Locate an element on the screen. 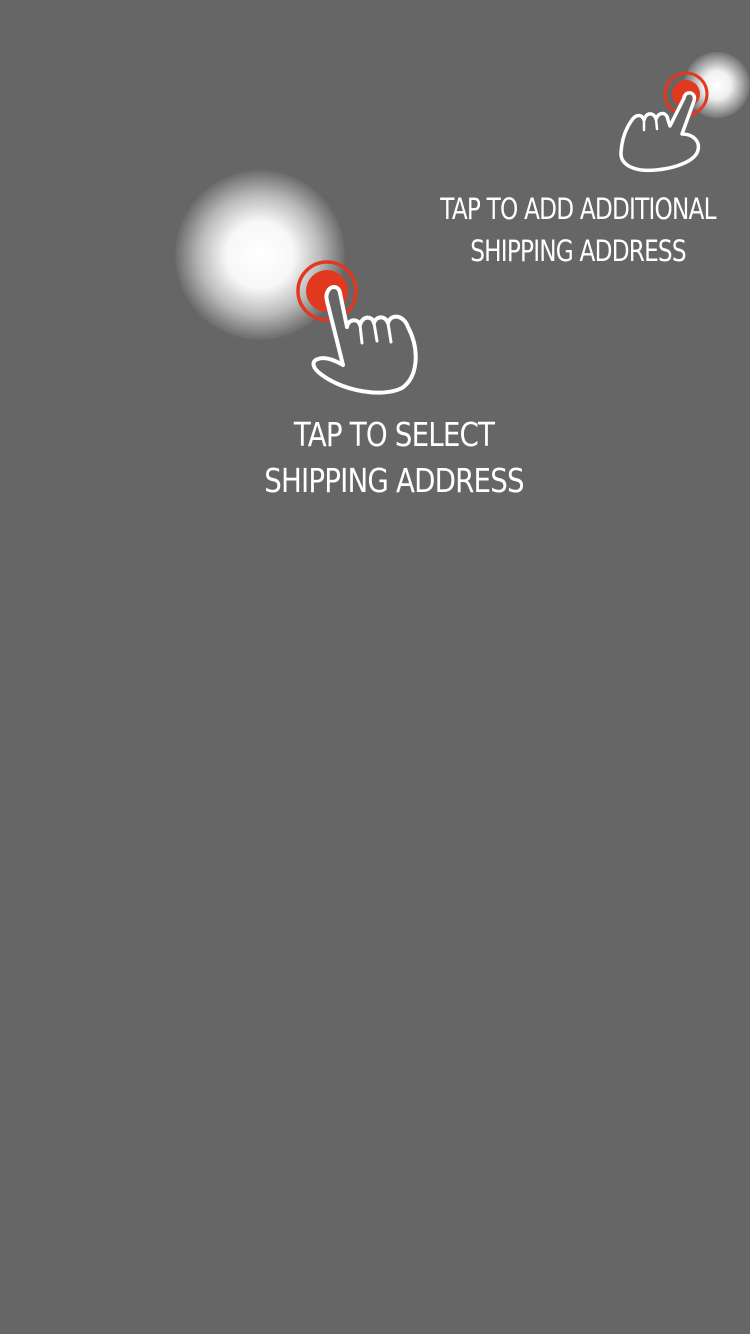 This screenshot has height=1334, width=750. hint-add-address-text: TAP TO ADD ADDITIONAL SHIPPING ADDRESS is located at coordinates (578, 230).